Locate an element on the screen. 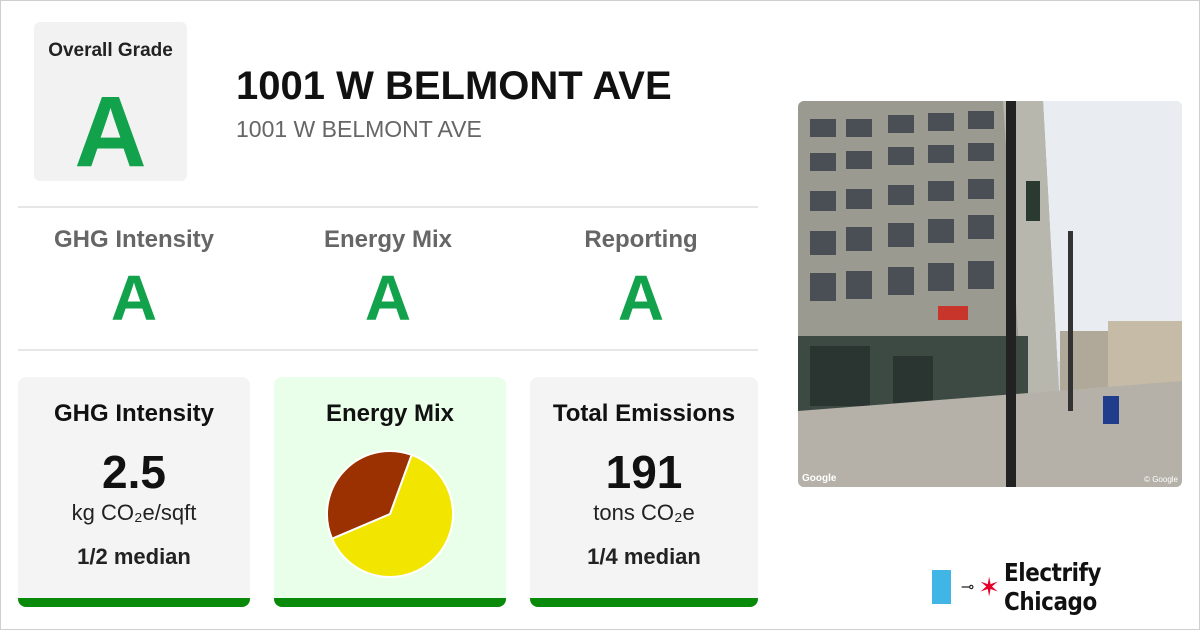 This screenshot has height=630, width=1200. overall-grade-box: Overall Grade A is located at coordinates (110, 105).